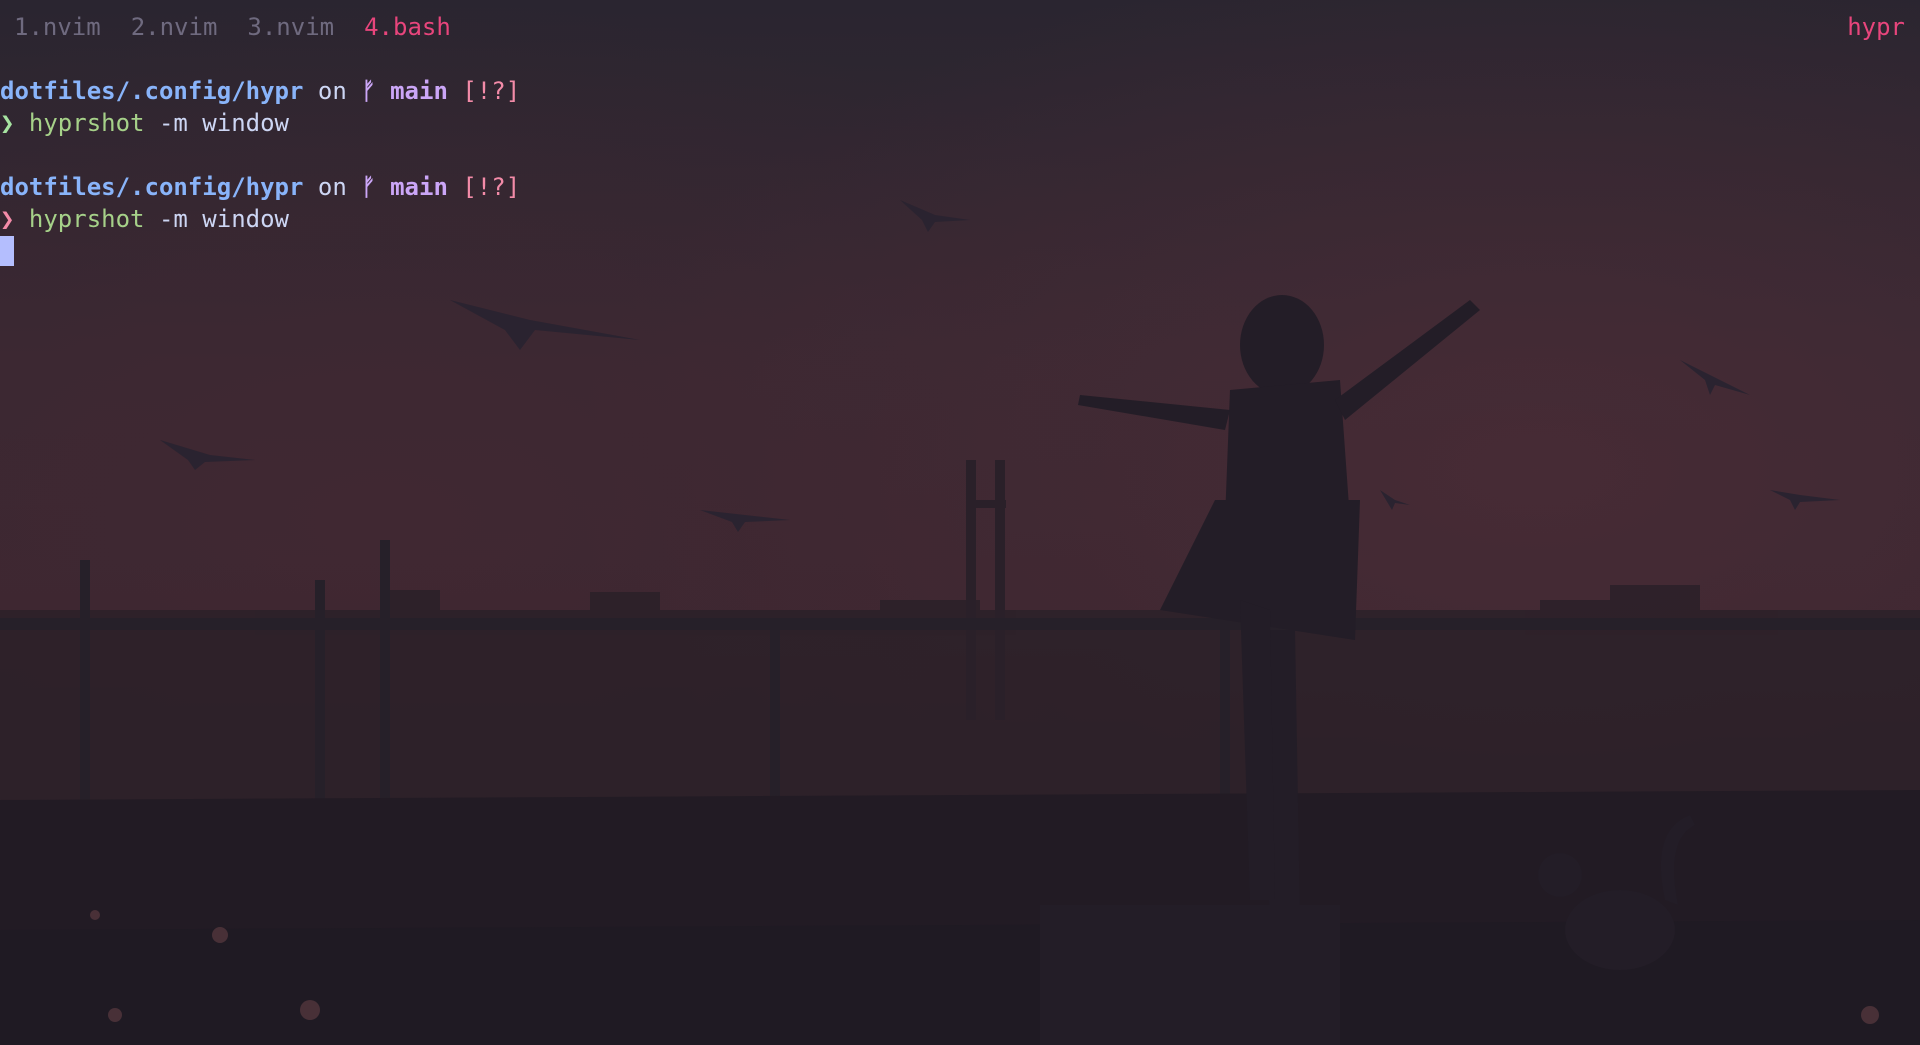  I want to click on tab-2-nvim: 2.nvim, so click(174, 27).